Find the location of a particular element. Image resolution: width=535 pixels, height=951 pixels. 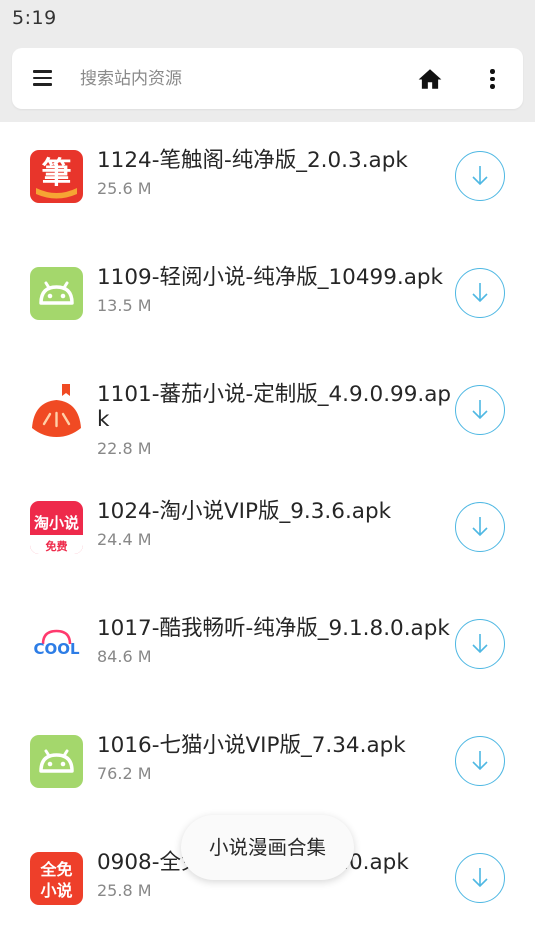

bichuge-app-icon: 筆 is located at coordinates (56, 176).